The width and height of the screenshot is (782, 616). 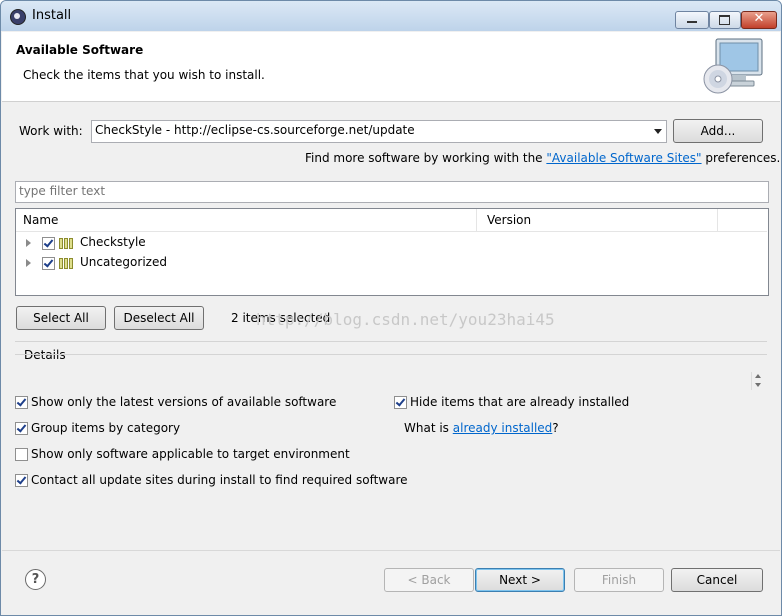 I want to click on contact-sites-checkbox, so click(x=21, y=480).